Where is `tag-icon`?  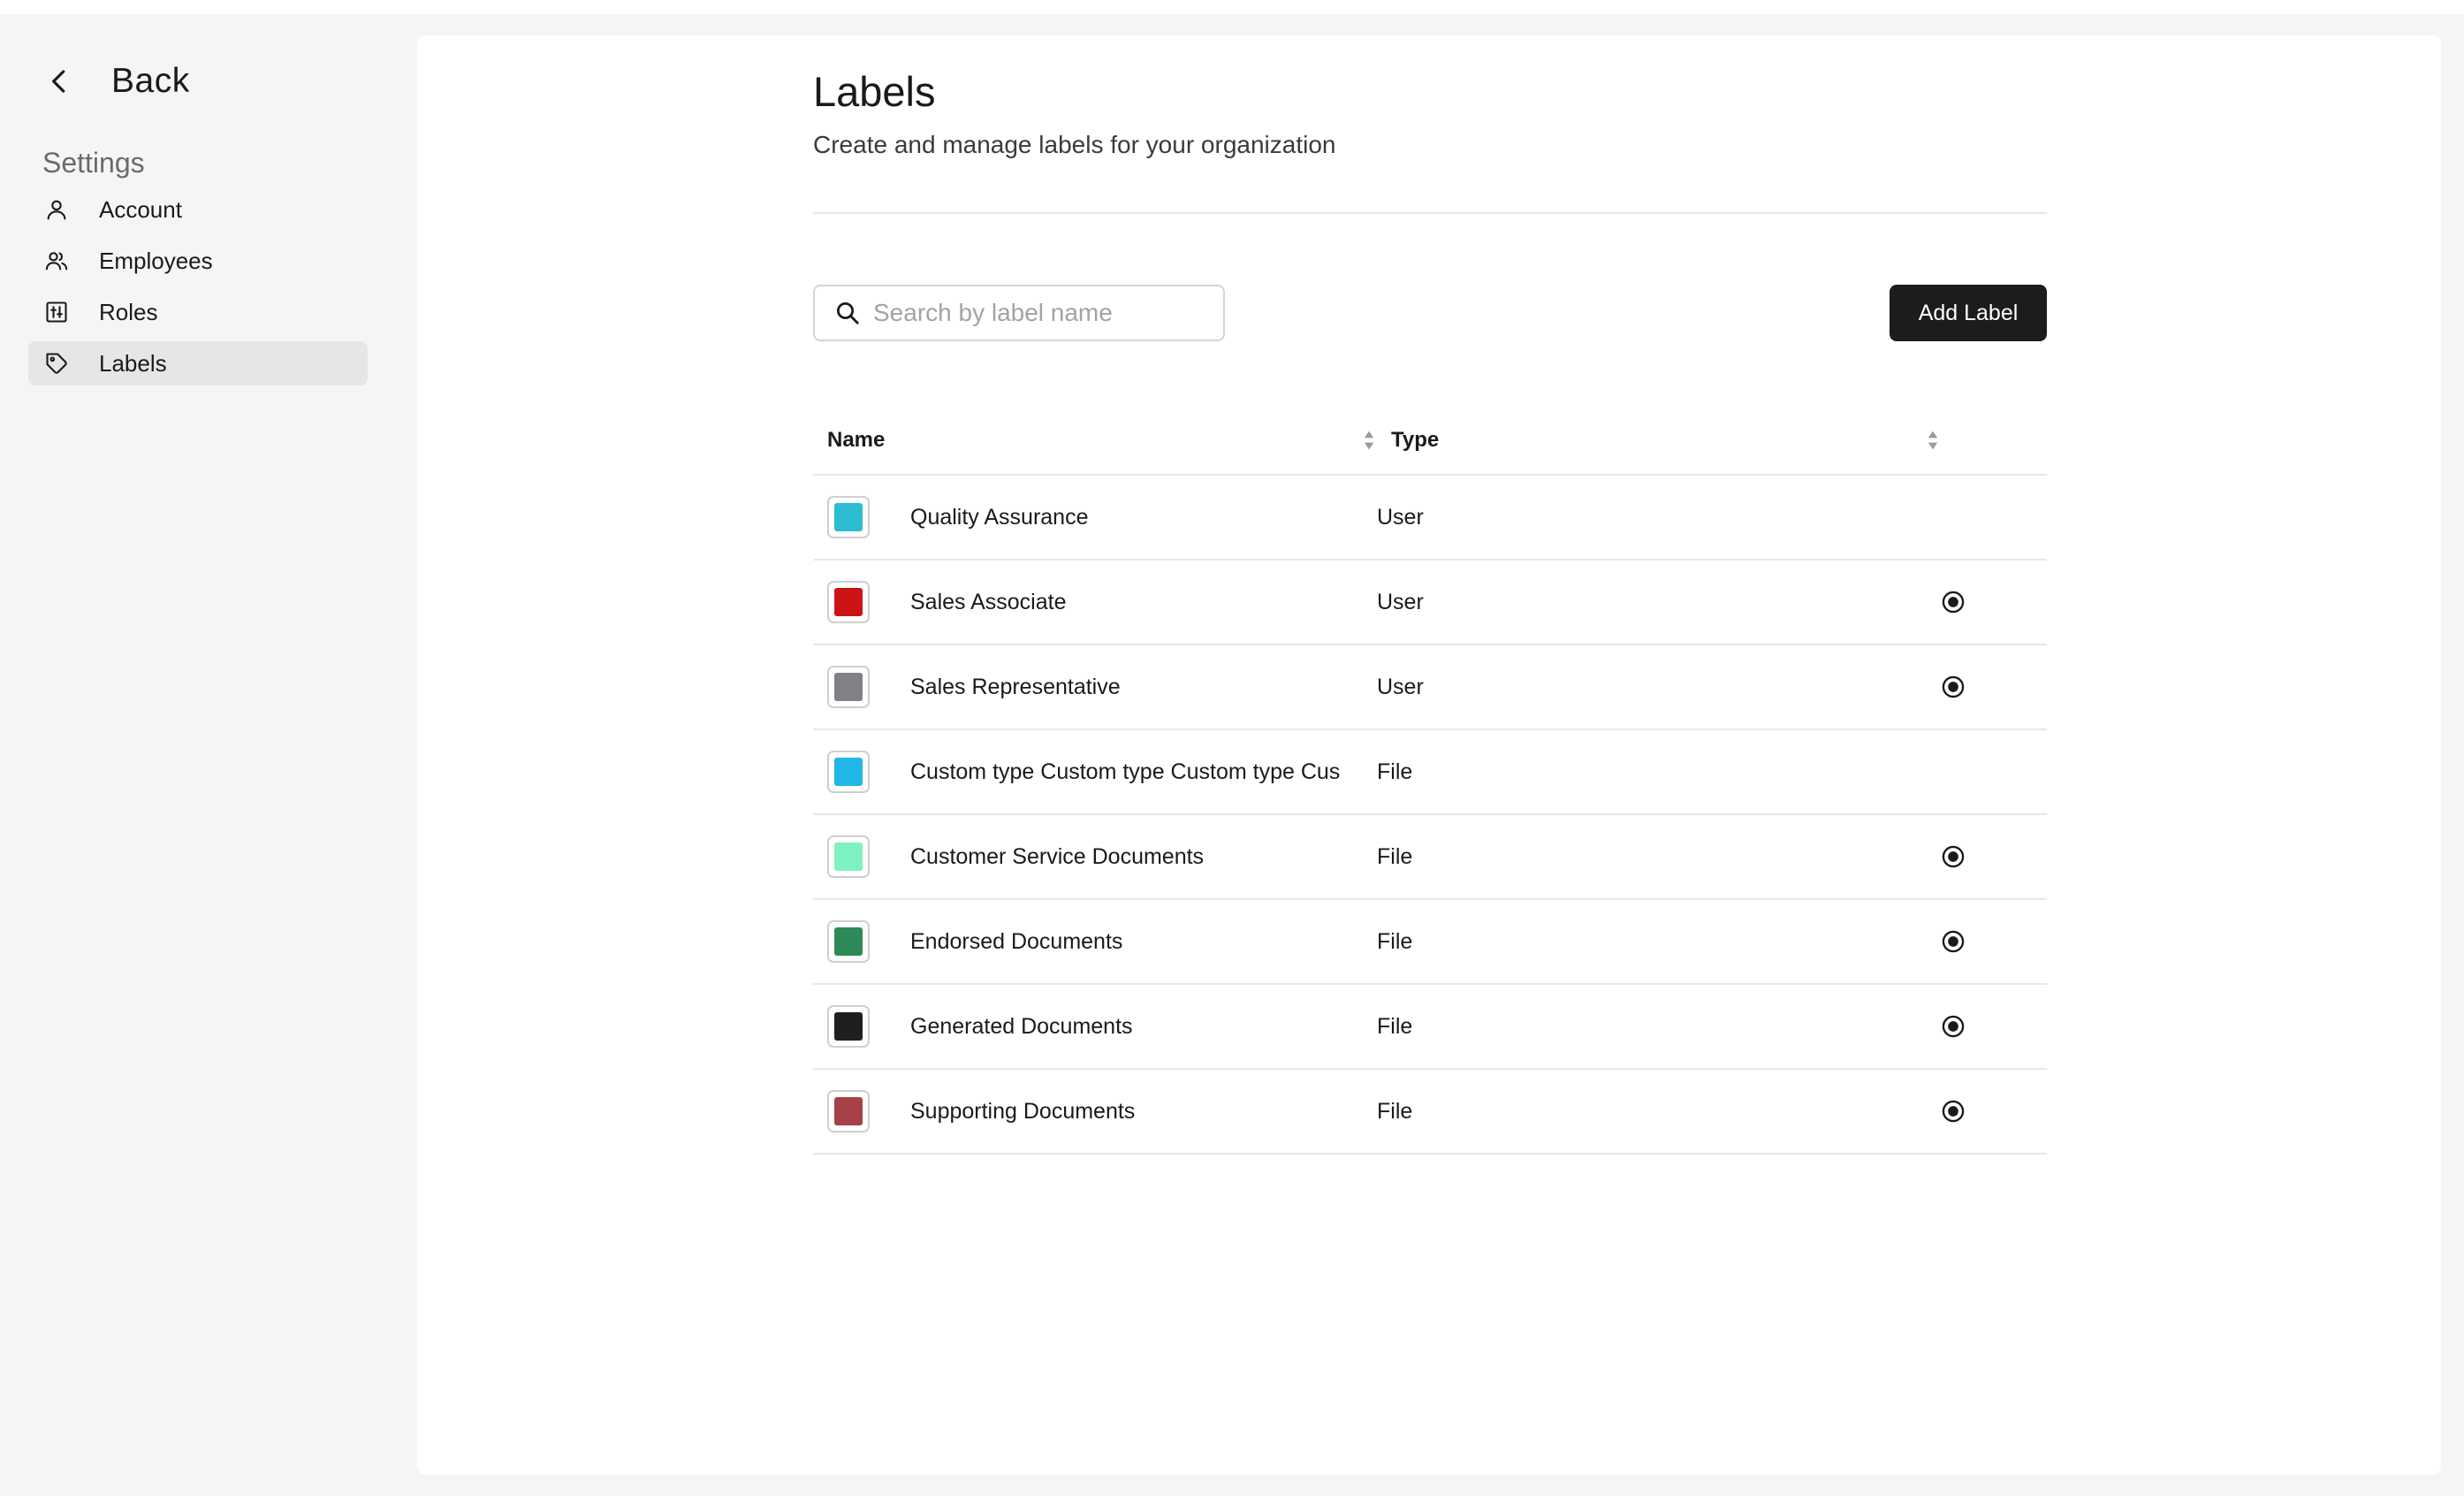
tag-icon is located at coordinates (57, 363).